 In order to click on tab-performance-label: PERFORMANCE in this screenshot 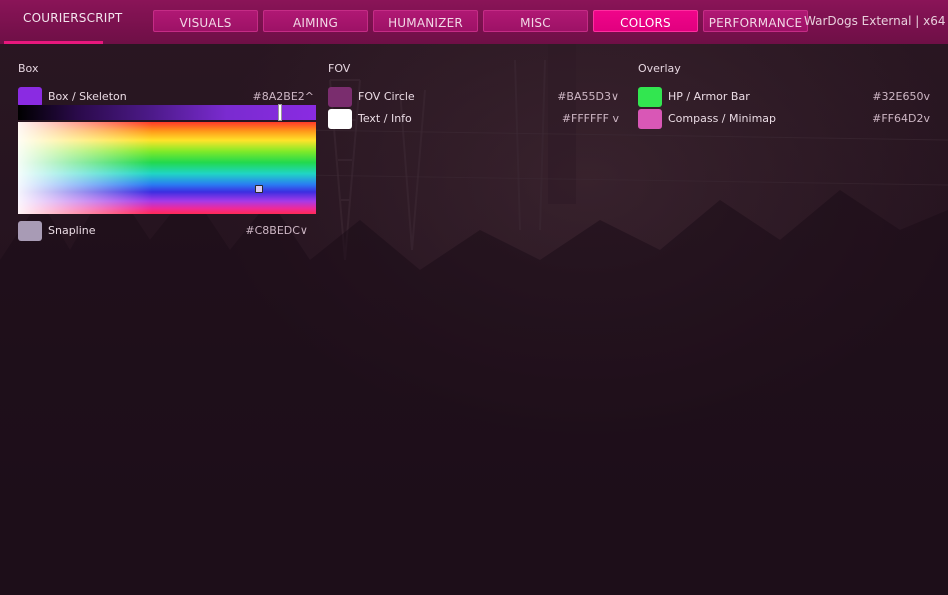, I will do `click(755, 23)`.